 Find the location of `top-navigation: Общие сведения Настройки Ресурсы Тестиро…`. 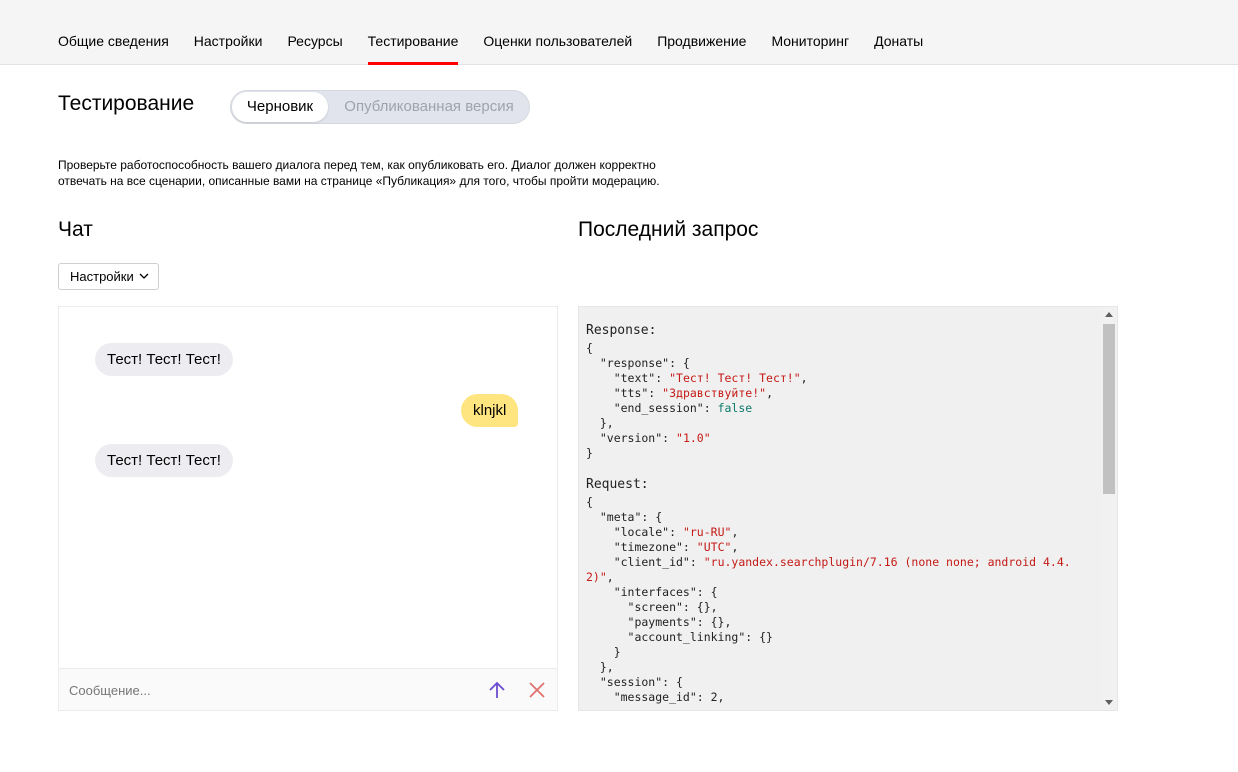

top-navigation: Общие сведения Настройки Ресурсы Тестиро… is located at coordinates (619, 32).